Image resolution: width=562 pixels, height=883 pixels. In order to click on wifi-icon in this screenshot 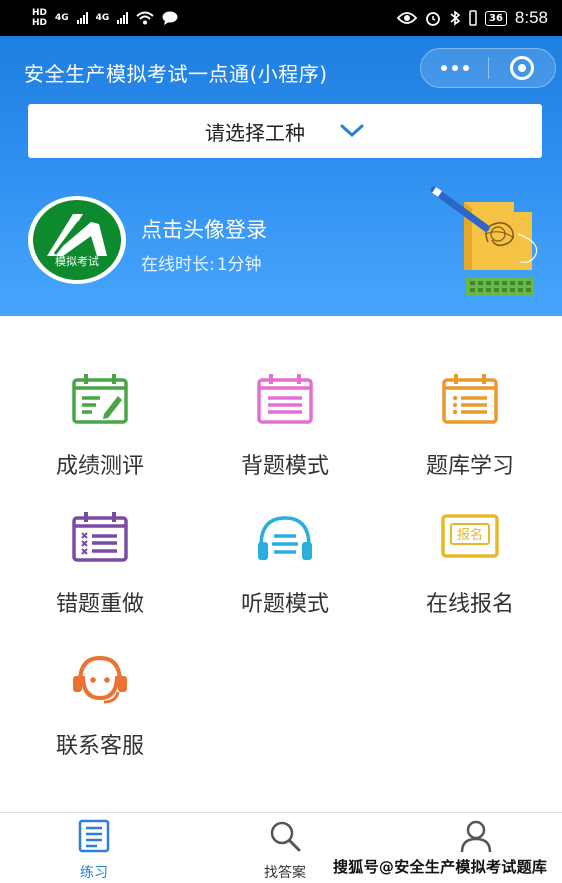, I will do `click(145, 18)`.